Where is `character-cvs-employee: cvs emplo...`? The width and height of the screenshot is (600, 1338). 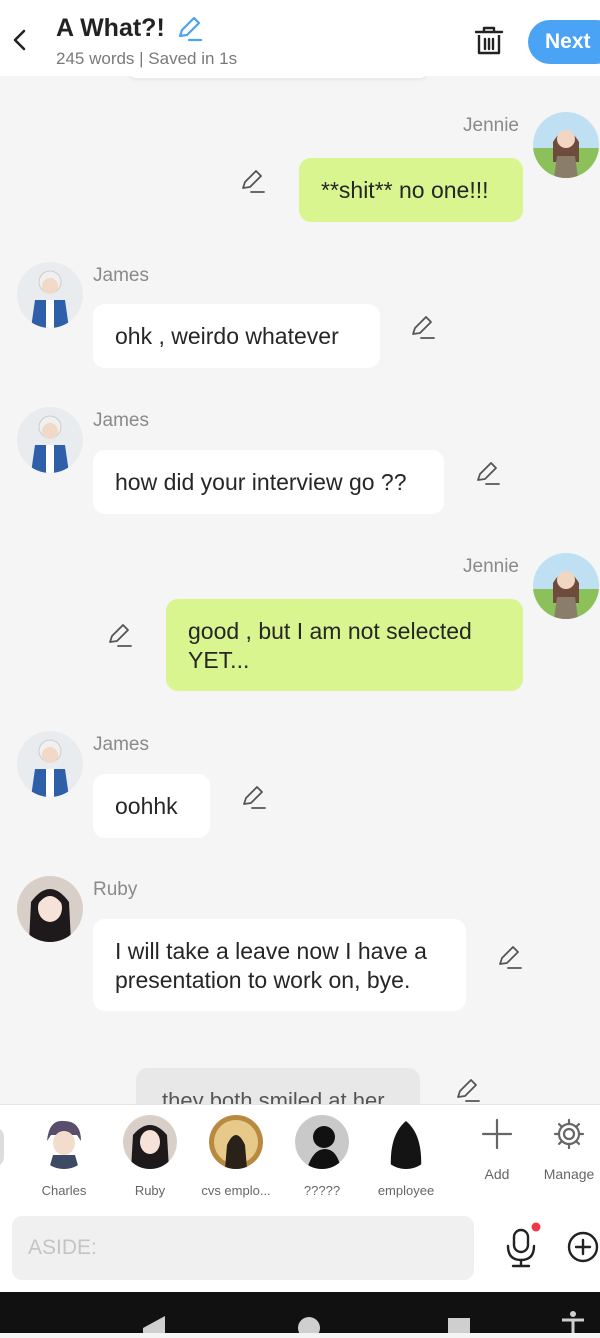 character-cvs-employee: cvs emplo... is located at coordinates (236, 1156).